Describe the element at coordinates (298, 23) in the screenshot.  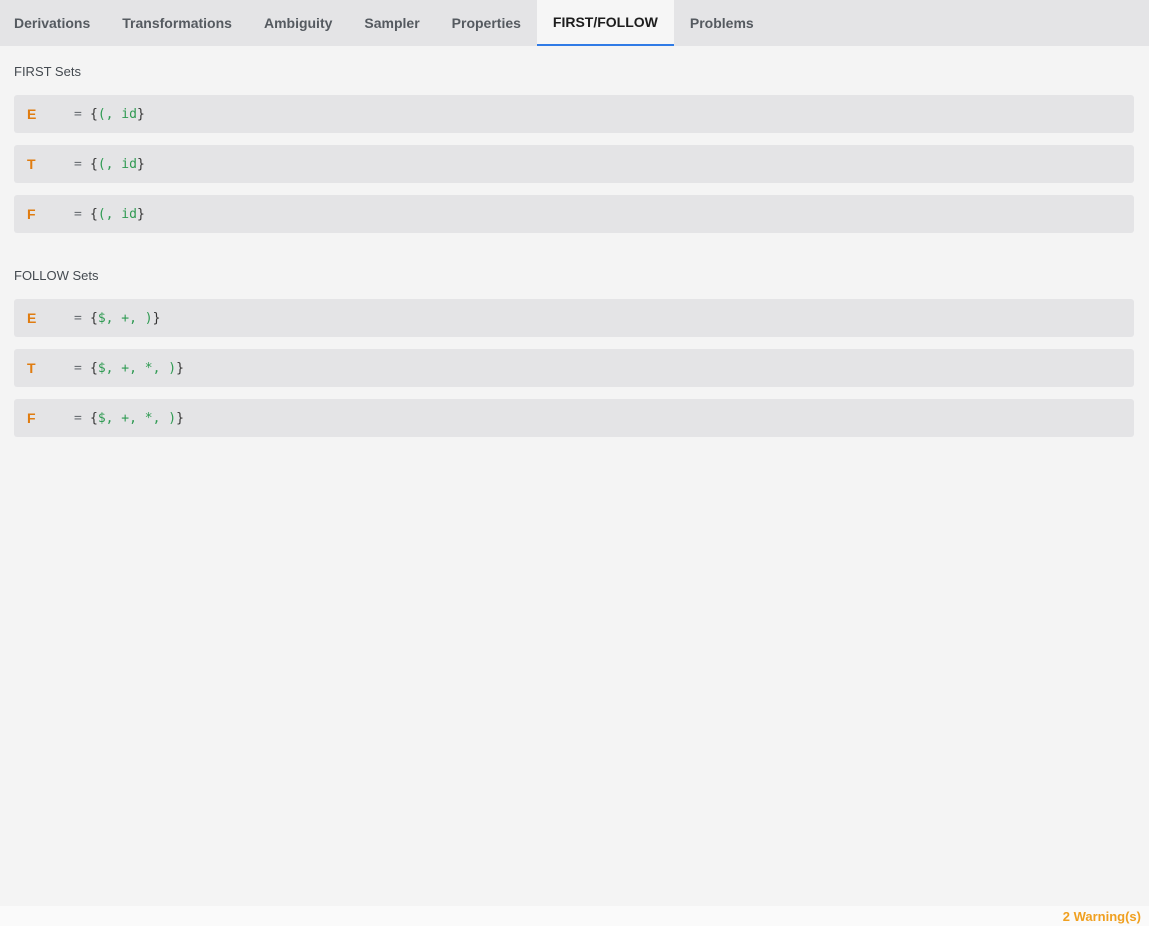
I see `tab-ambiguity: Ambiguity` at that location.